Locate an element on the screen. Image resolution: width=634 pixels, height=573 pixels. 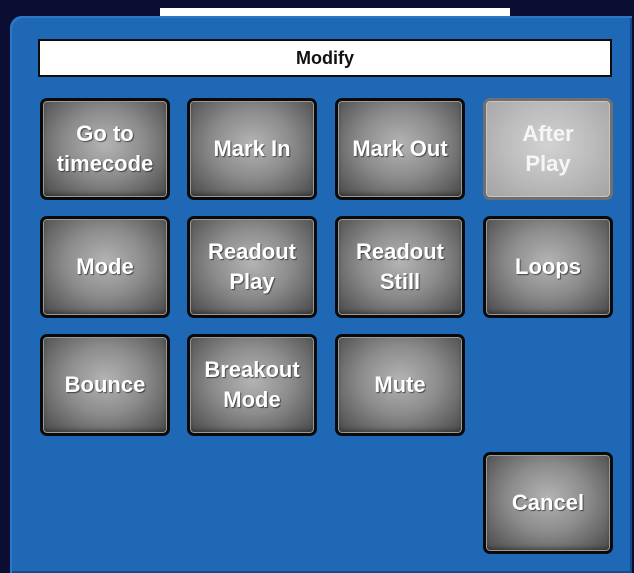
bounce-label: Bounce is located at coordinates (105, 385).